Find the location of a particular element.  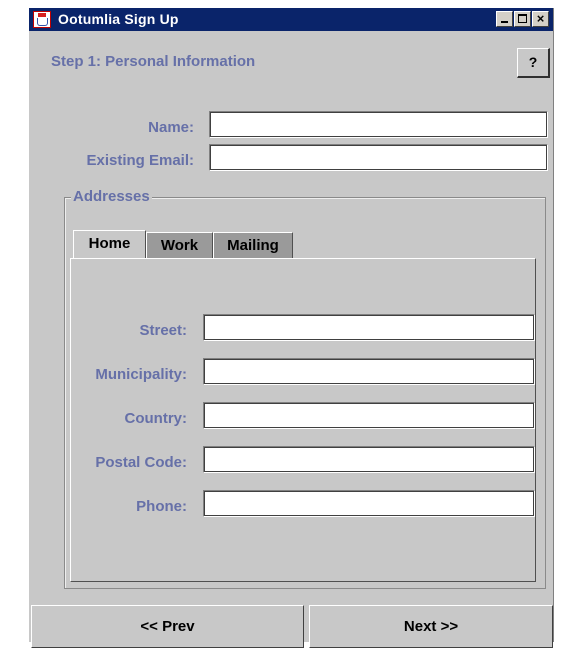

maximize-button is located at coordinates (522, 19).